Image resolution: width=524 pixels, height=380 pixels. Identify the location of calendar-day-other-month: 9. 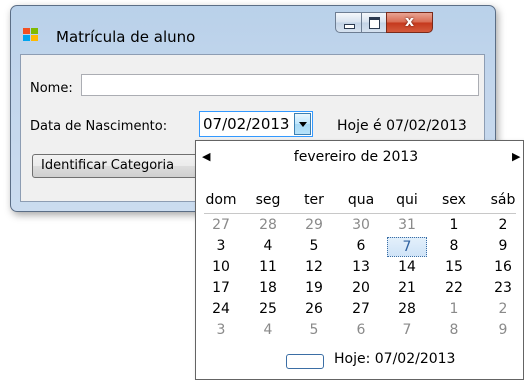
(503, 330).